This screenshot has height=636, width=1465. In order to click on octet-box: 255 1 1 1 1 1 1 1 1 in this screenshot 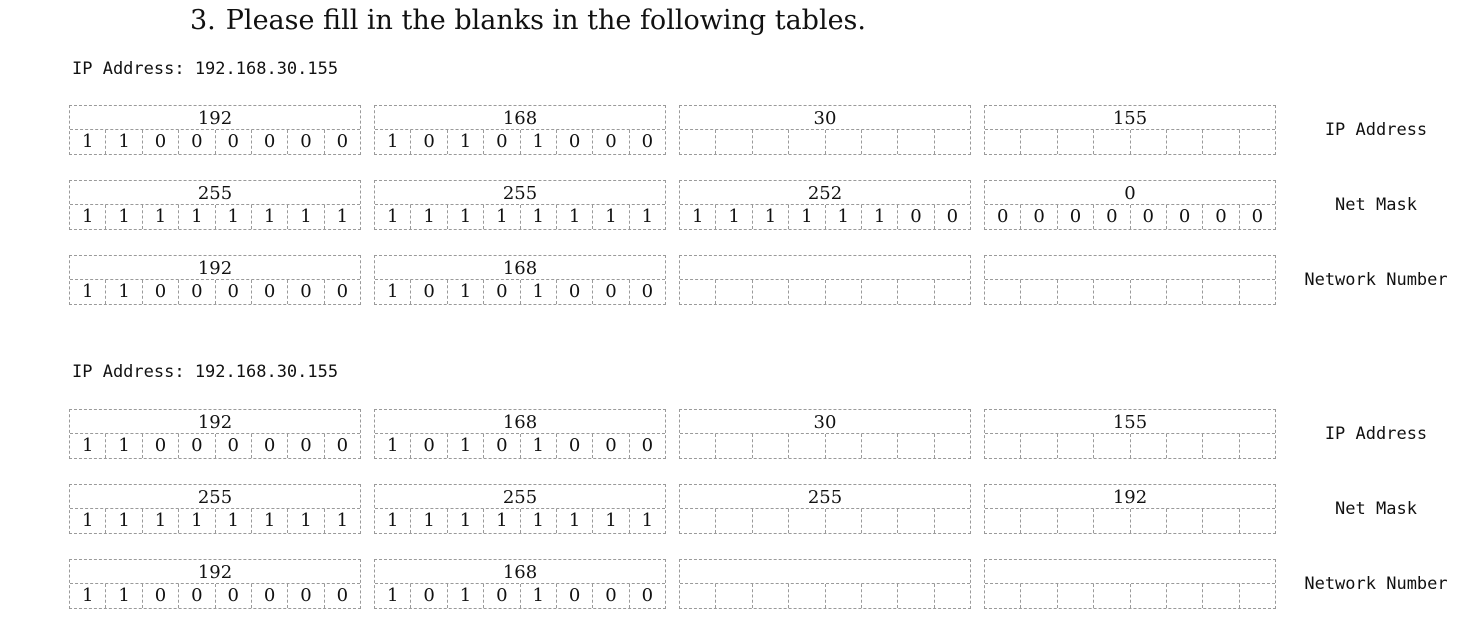, I will do `click(520, 509)`.